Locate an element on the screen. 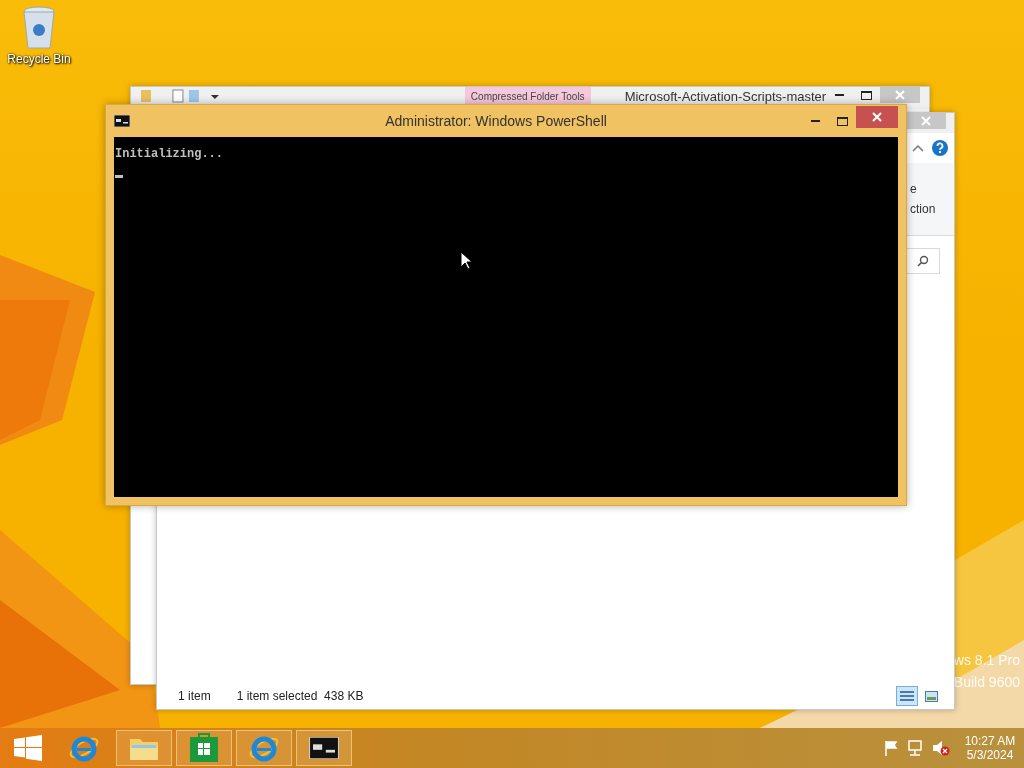 This screenshot has height=768, width=1024. status-text: 1 item is located at coordinates (194, 696).